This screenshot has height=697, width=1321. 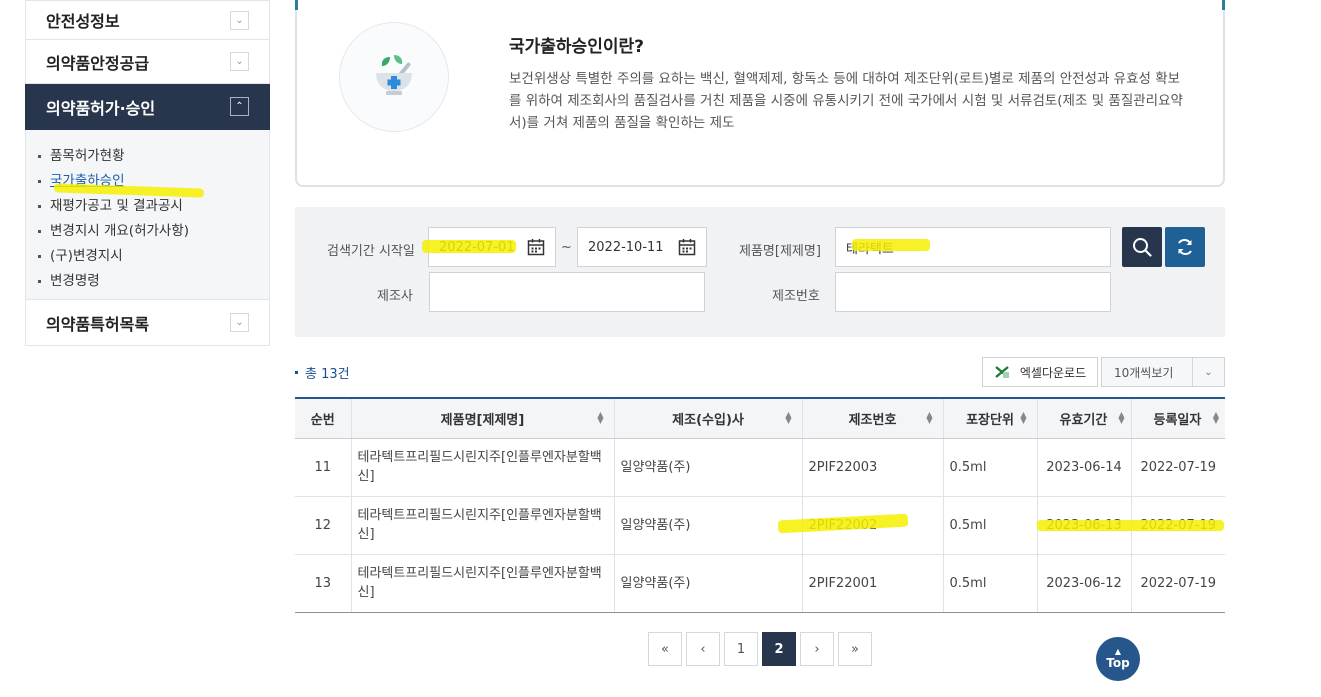 What do you see at coordinates (323, 583) in the screenshot?
I see `cell-no: 13` at bounding box center [323, 583].